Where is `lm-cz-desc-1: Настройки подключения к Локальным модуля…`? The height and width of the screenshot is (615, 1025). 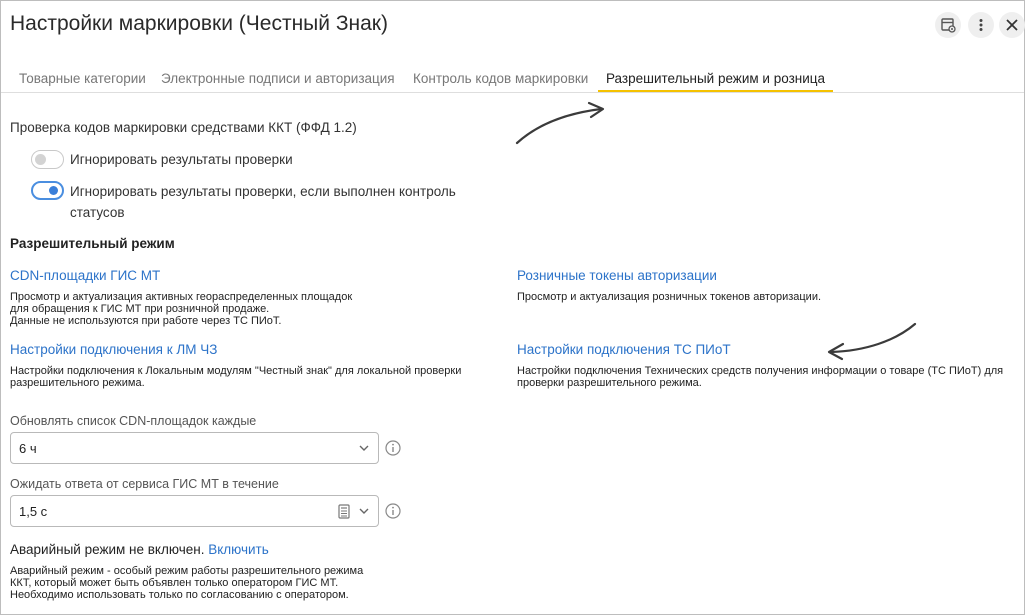
lm-cz-desc-1: Настройки подключения к Локальным модуля… is located at coordinates (236, 371).